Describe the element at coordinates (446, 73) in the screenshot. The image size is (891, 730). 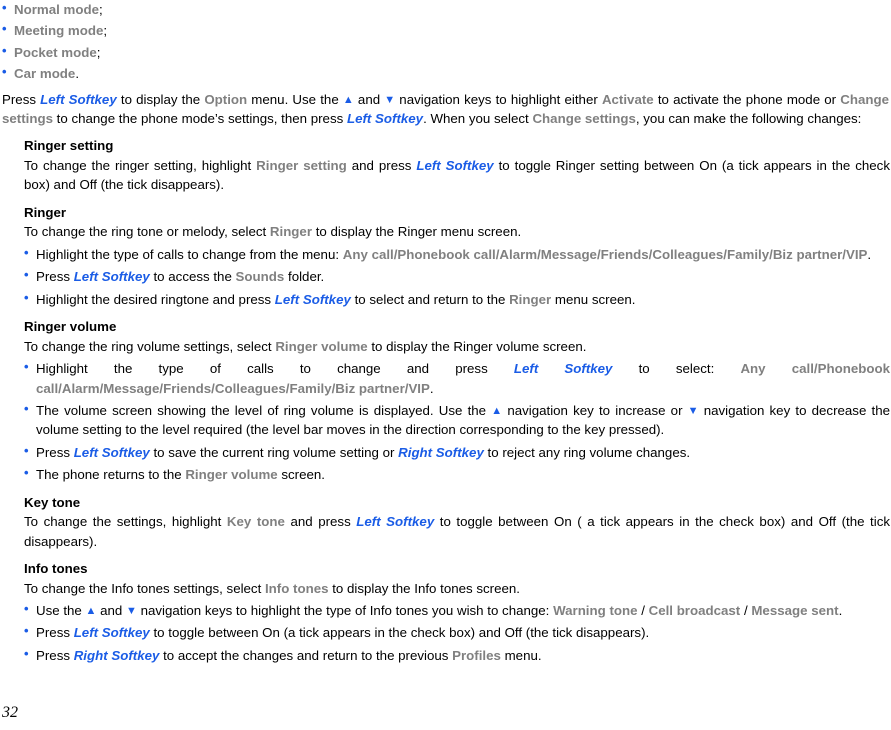
I see `list-item: Car mode.` at that location.